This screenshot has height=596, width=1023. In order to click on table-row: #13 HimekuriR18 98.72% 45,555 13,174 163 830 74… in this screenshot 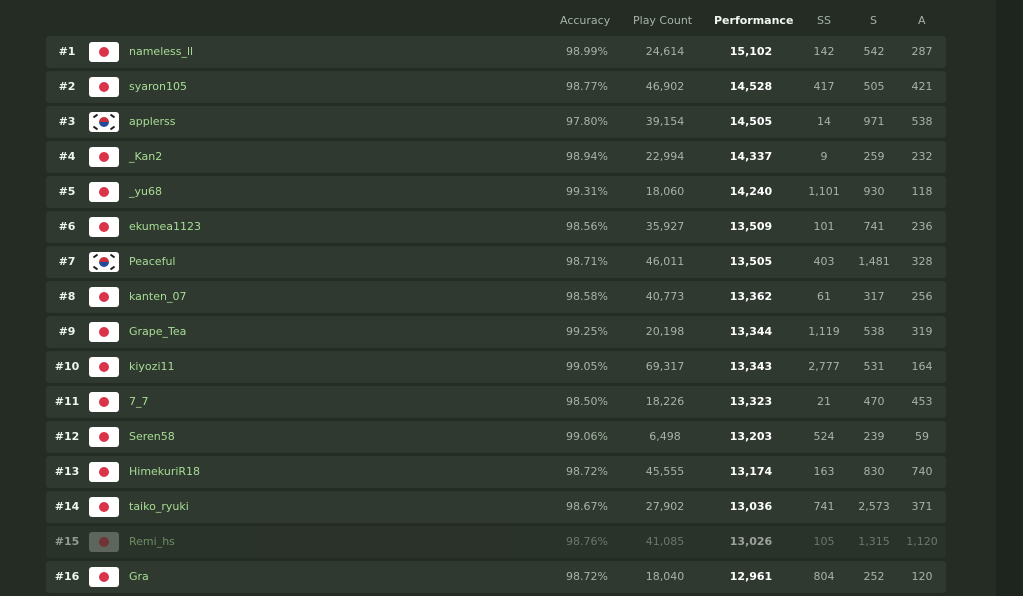, I will do `click(496, 472)`.